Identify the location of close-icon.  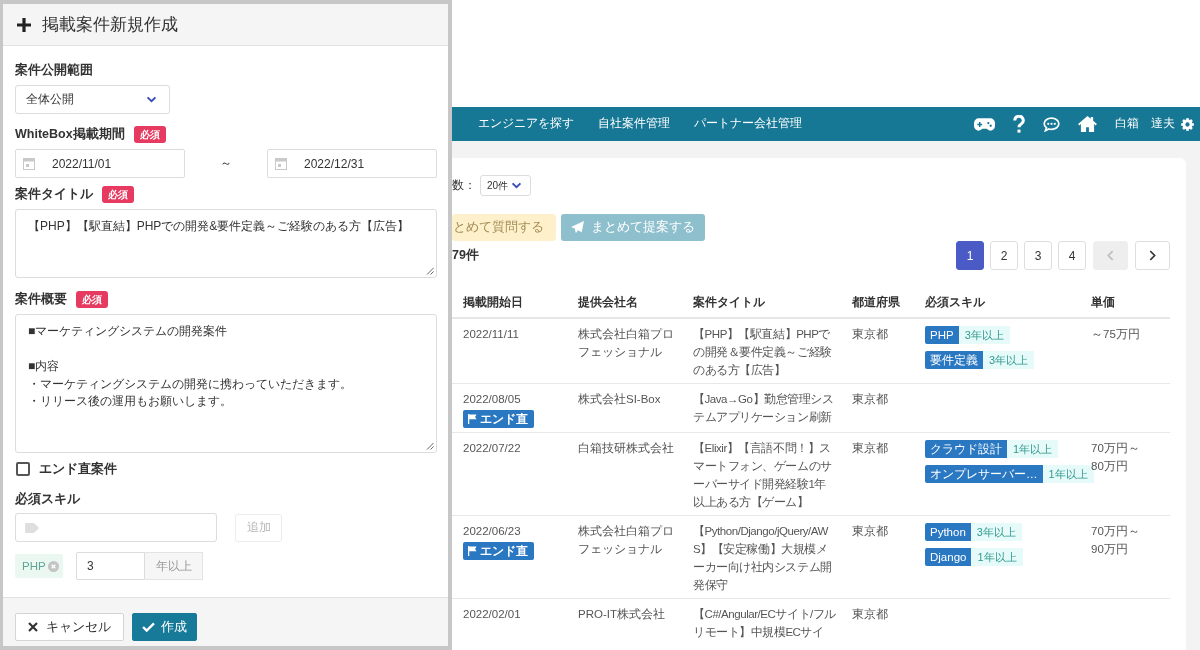
(33, 627).